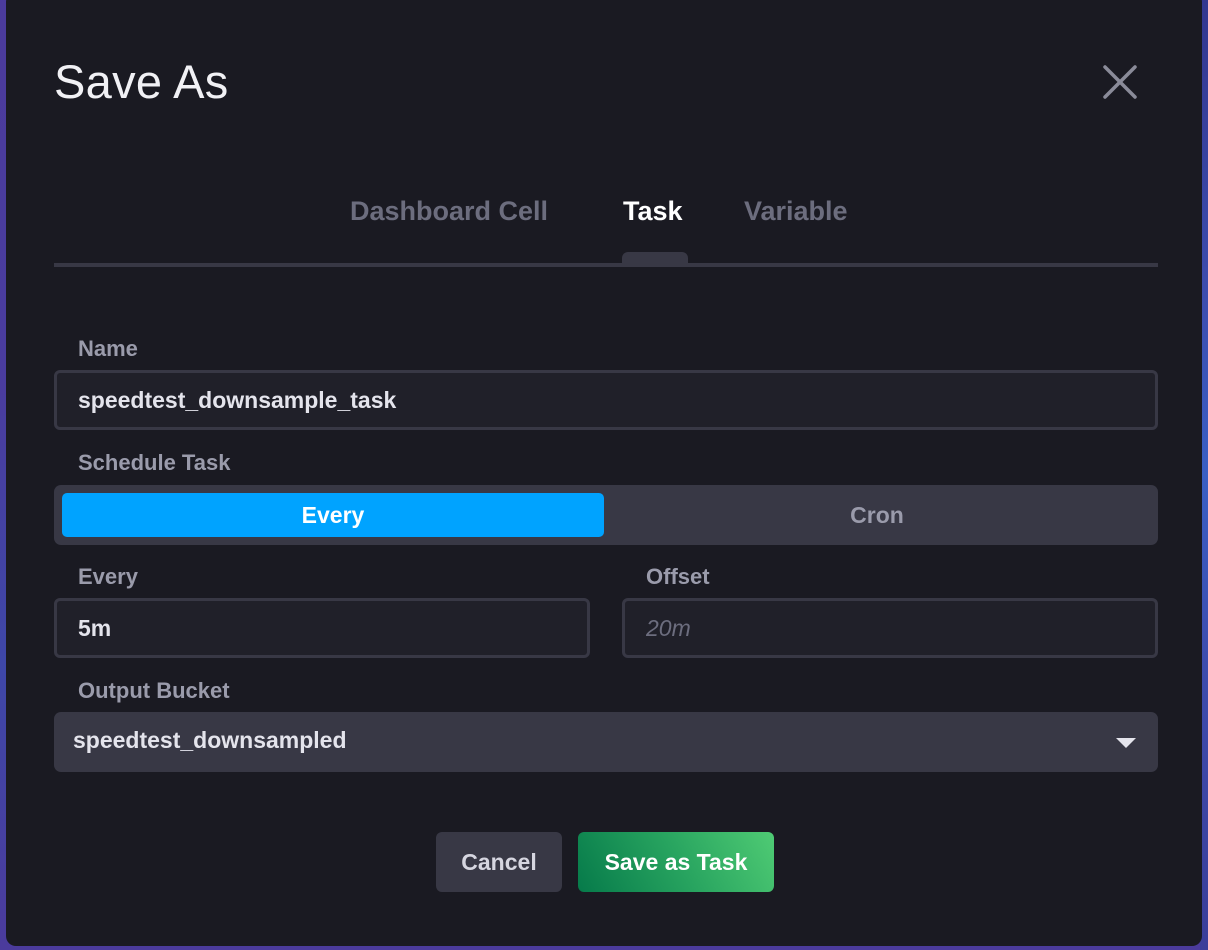 This screenshot has height=950, width=1208. Describe the element at coordinates (606, 231) in the screenshot. I see `tab-bar: Dashboard Cell Task Variable` at that location.